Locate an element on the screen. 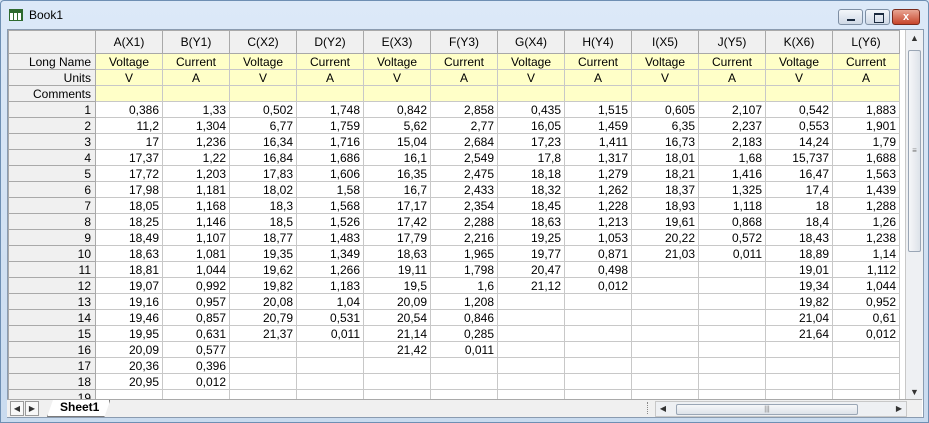 The width and height of the screenshot is (929, 423). data-cell: 1,798 is located at coordinates (464, 269).